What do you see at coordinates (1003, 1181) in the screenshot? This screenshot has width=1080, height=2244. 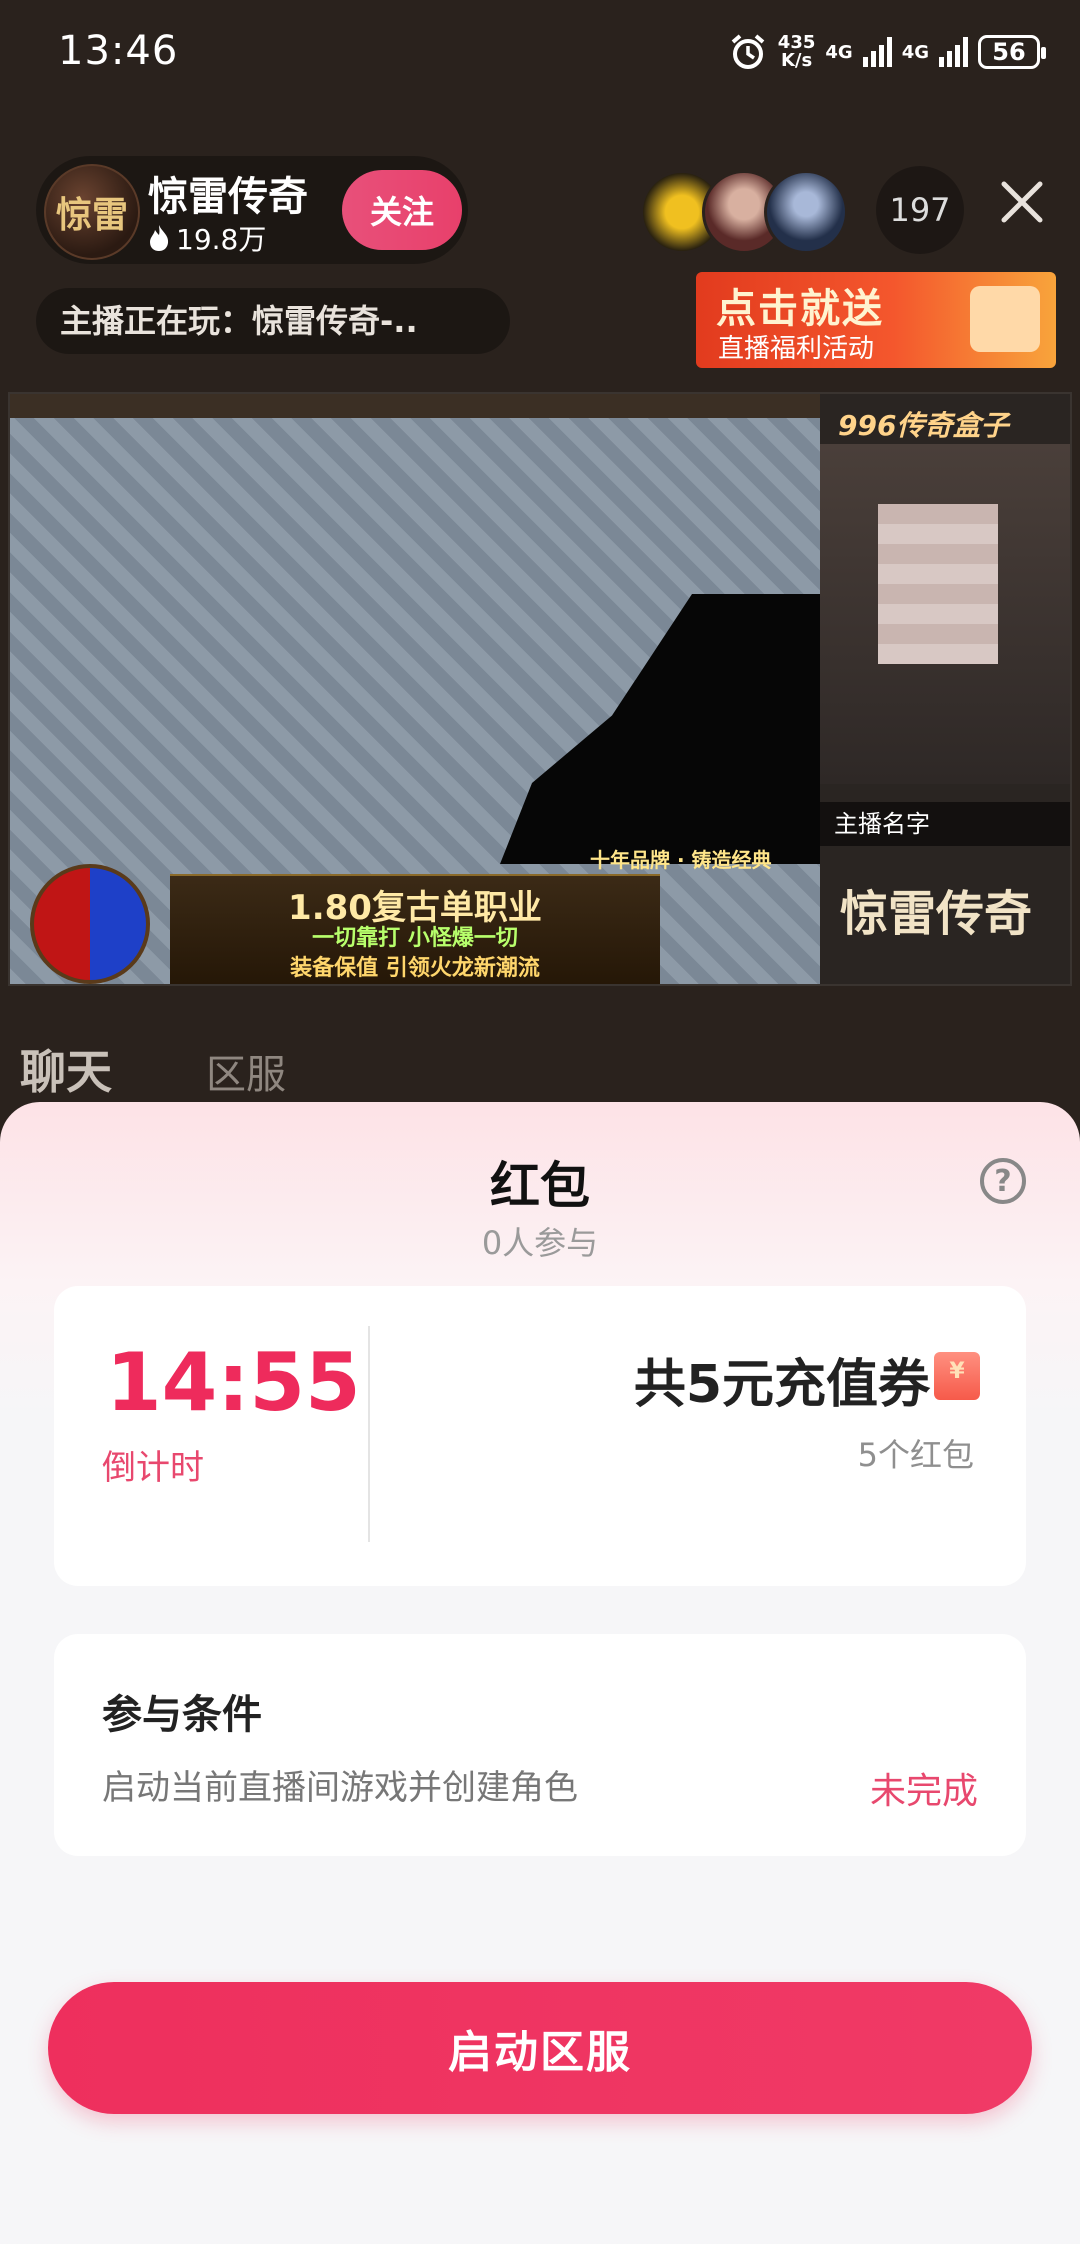 I see `help-icon: ?` at bounding box center [1003, 1181].